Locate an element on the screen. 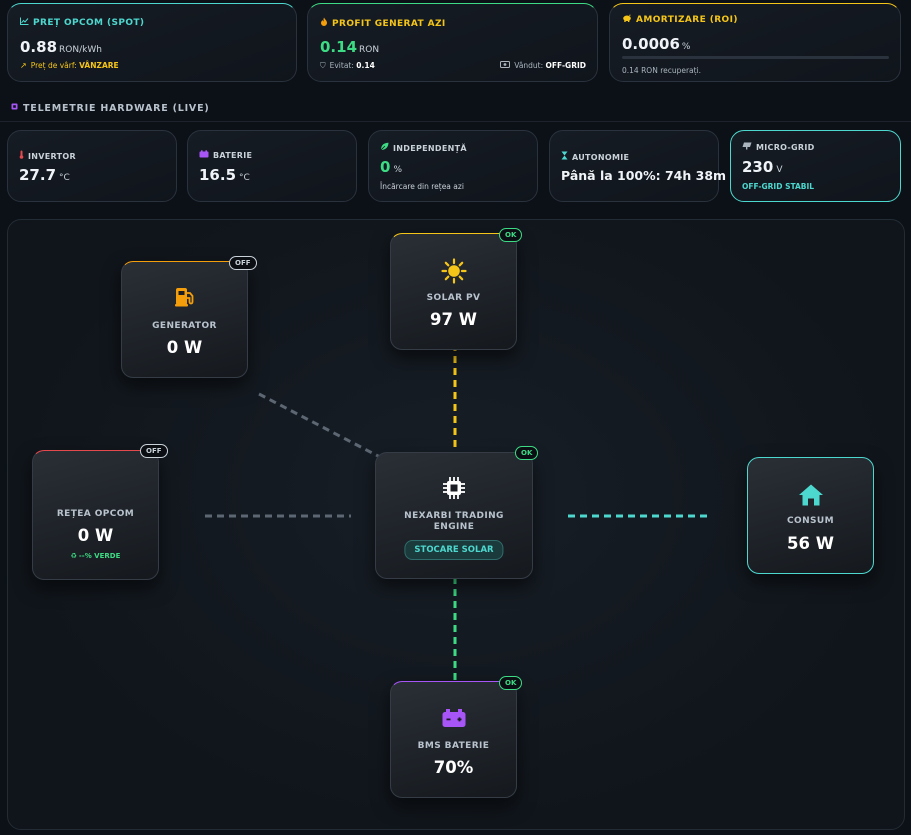 This screenshot has width=911, height=835. independence-label: INDEPENDENȚĂ is located at coordinates (430, 148).